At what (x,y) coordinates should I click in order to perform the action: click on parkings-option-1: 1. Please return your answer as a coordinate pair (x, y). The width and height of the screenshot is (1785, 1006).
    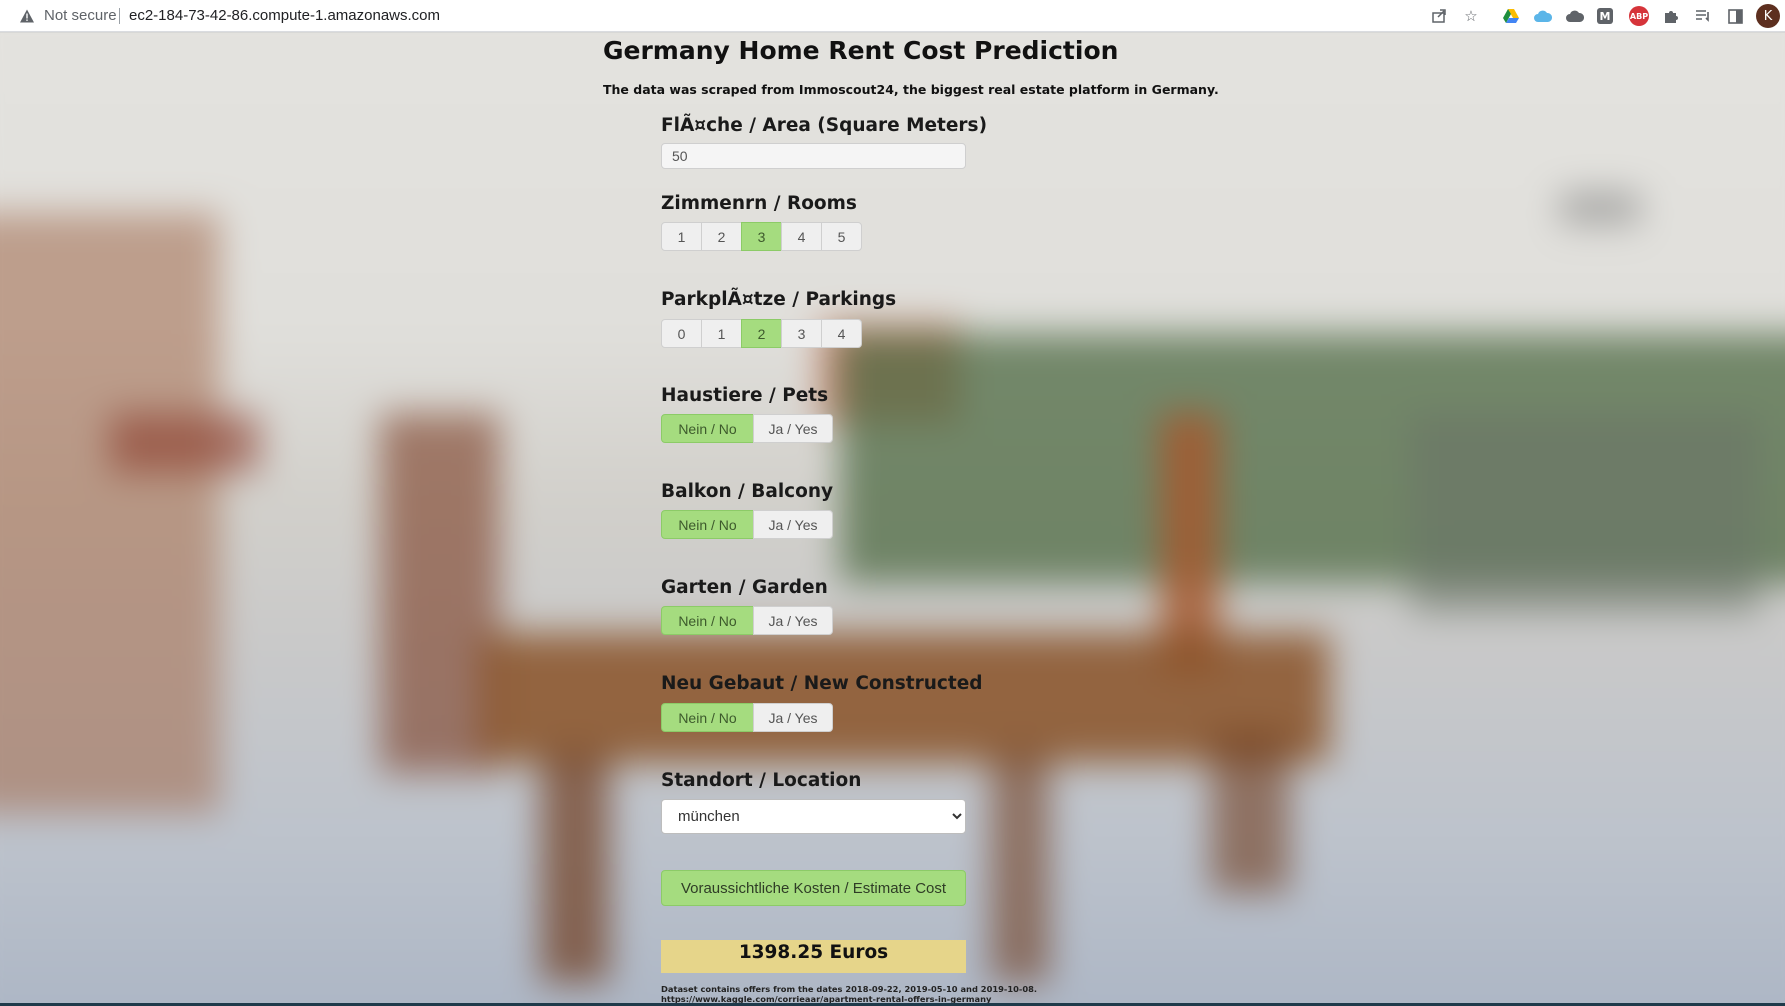
    Looking at the image, I should click on (721, 333).